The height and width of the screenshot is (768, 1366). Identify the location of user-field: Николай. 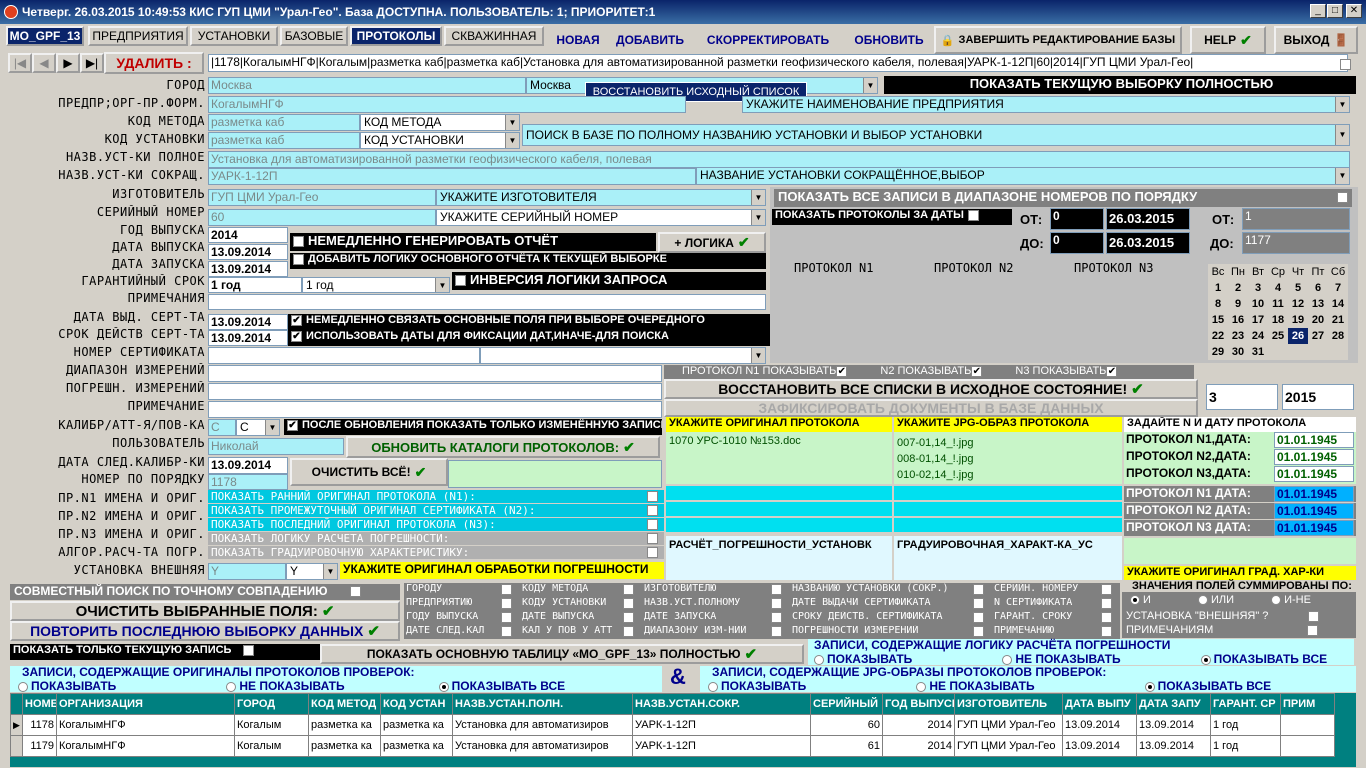
(276, 446).